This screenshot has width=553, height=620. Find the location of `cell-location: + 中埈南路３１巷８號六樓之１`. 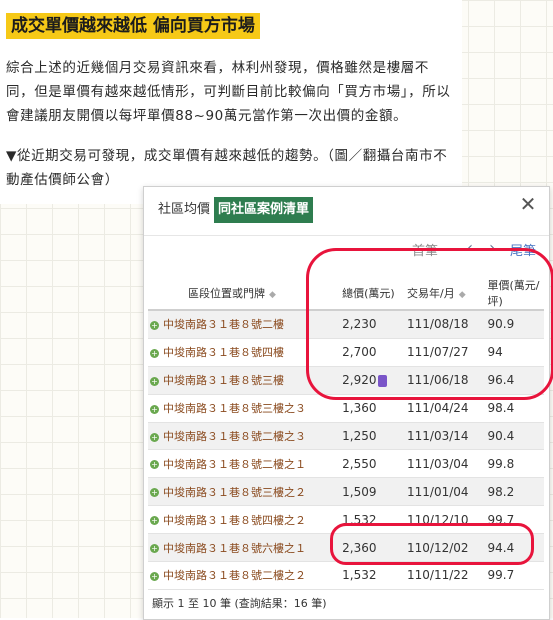

cell-location: + 中埈南路３１巷８號六樓之１ is located at coordinates (243, 548).